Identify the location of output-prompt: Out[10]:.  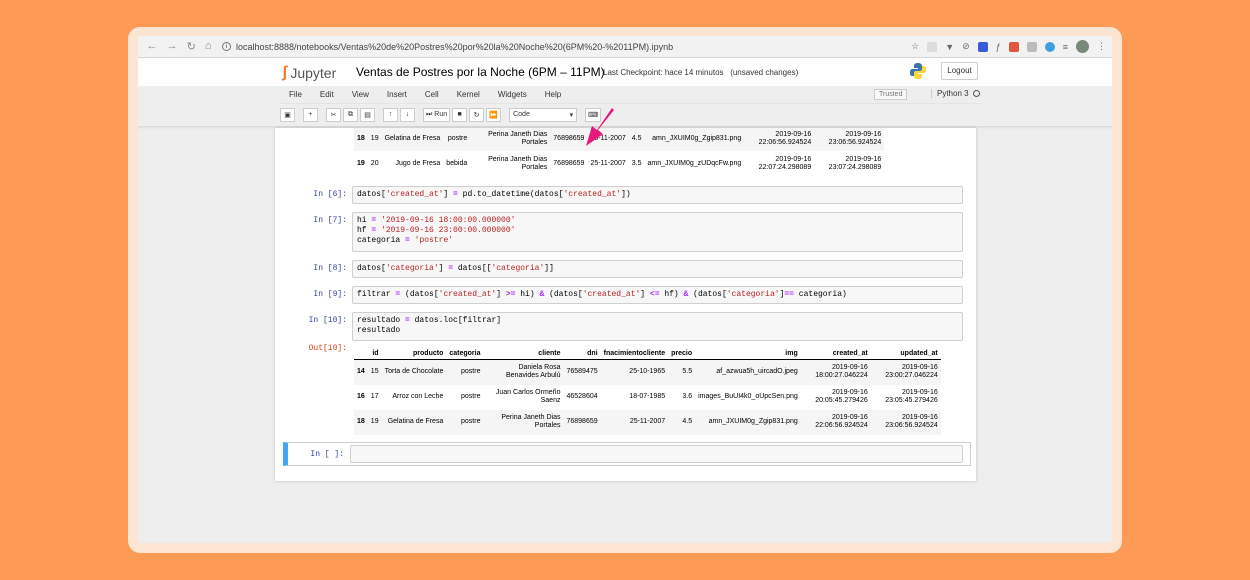
(327, 348).